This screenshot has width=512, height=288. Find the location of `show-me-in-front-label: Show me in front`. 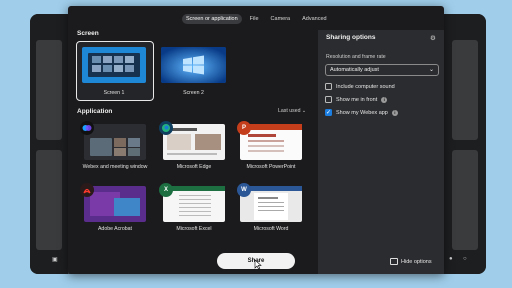

show-me-in-front-label: Show me in front is located at coordinates (357, 99).